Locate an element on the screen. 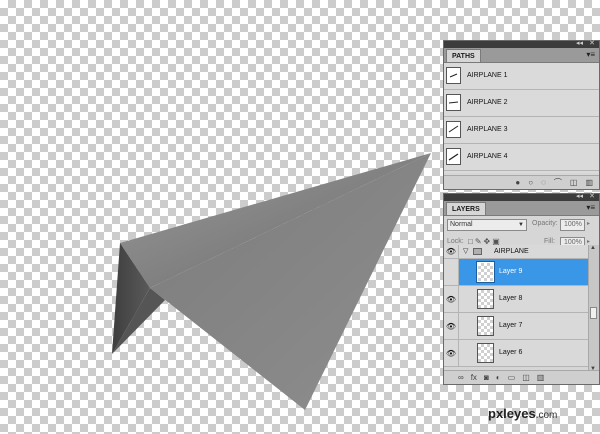 Image resolution: width=600 pixels, height=434 pixels. layers-footer: ∞ fx ◙ ◐ ▭ ◫ ▥ is located at coordinates (521, 377).